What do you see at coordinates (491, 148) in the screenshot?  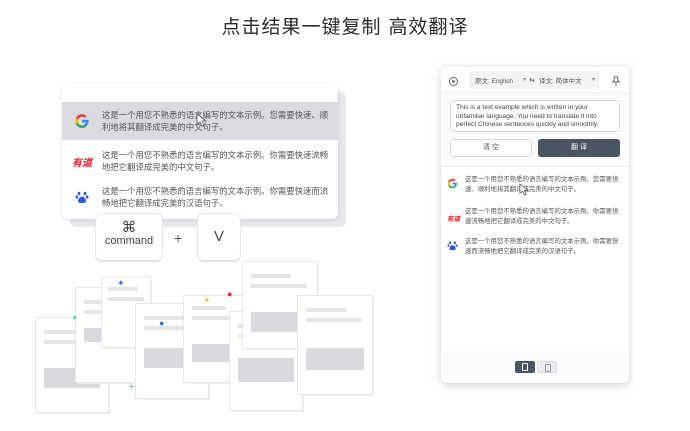 I see `clear-button: 清 空` at bounding box center [491, 148].